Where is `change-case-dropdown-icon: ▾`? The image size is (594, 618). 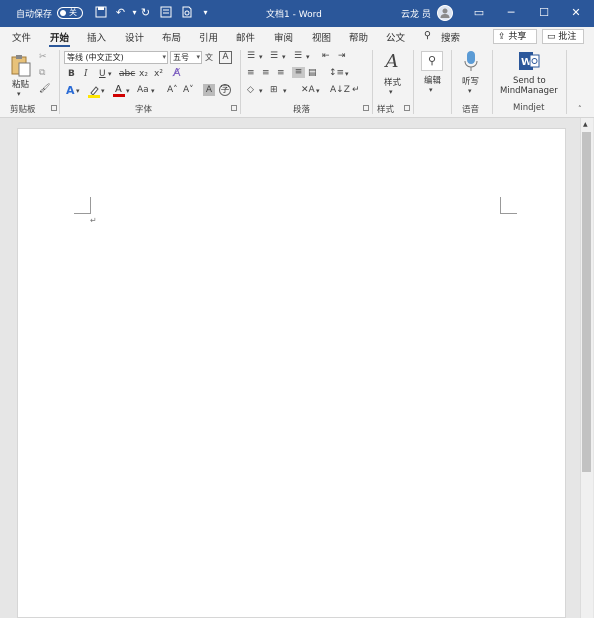 change-case-dropdown-icon: ▾ is located at coordinates (153, 91).